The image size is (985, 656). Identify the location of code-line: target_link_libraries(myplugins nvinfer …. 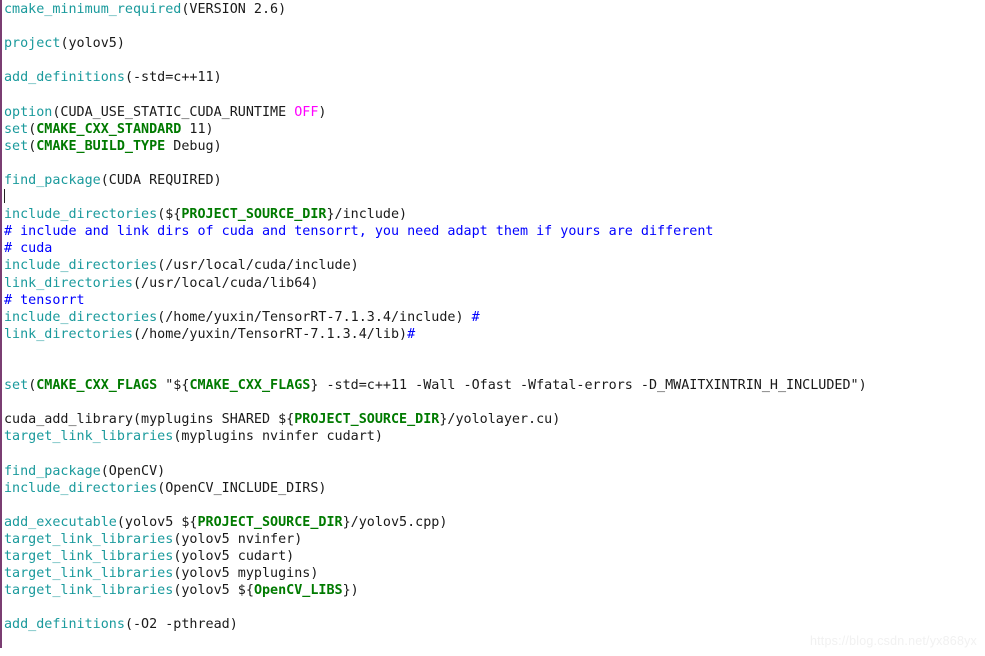
(494, 436).